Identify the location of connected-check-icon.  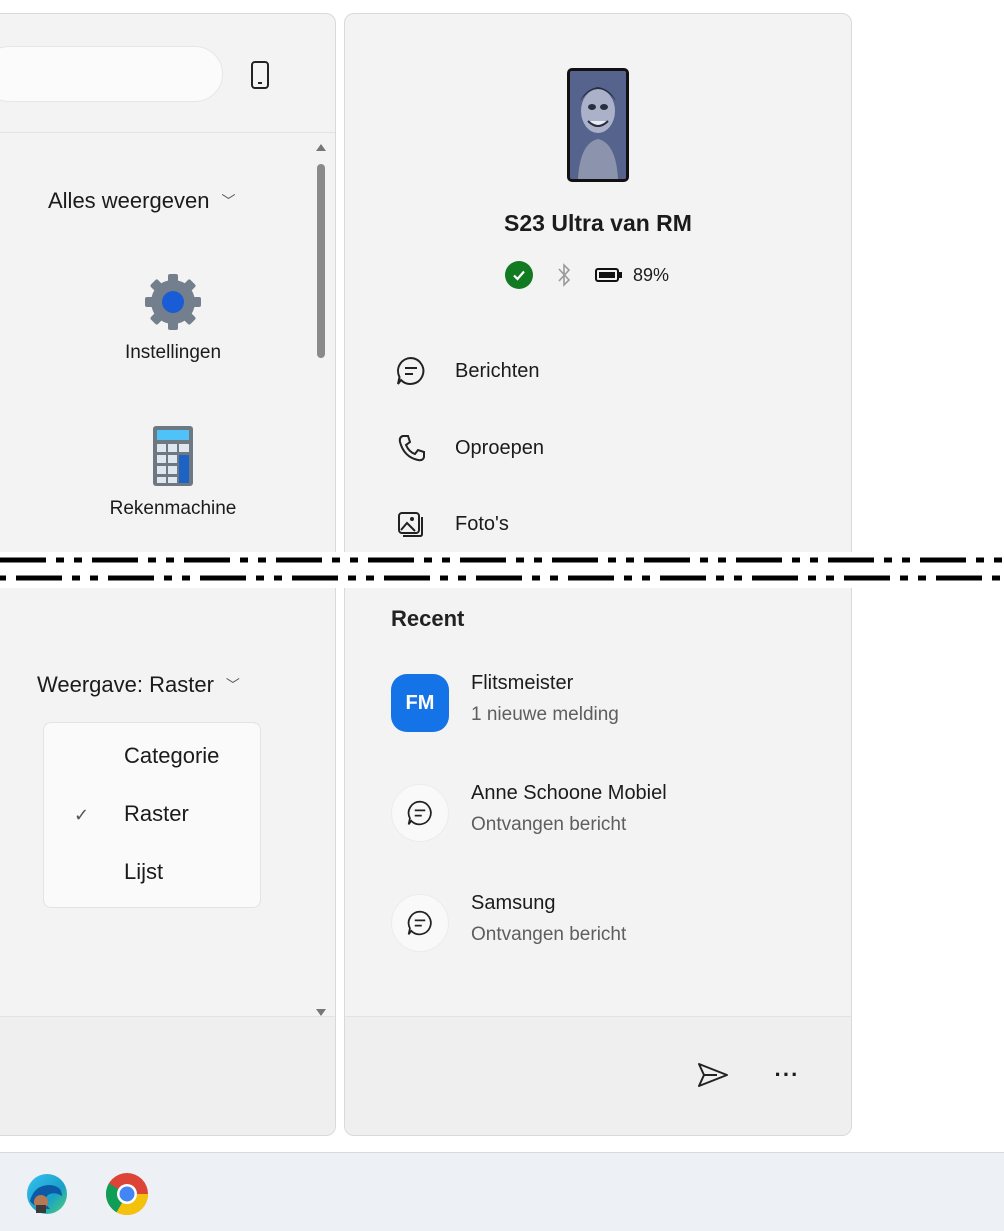
(519, 275).